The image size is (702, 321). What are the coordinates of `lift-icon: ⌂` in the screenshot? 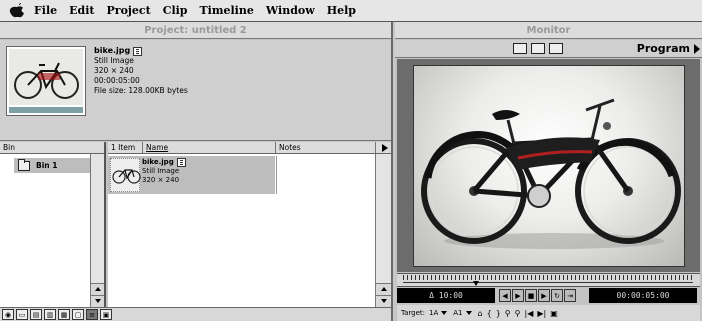 It's located at (480, 313).